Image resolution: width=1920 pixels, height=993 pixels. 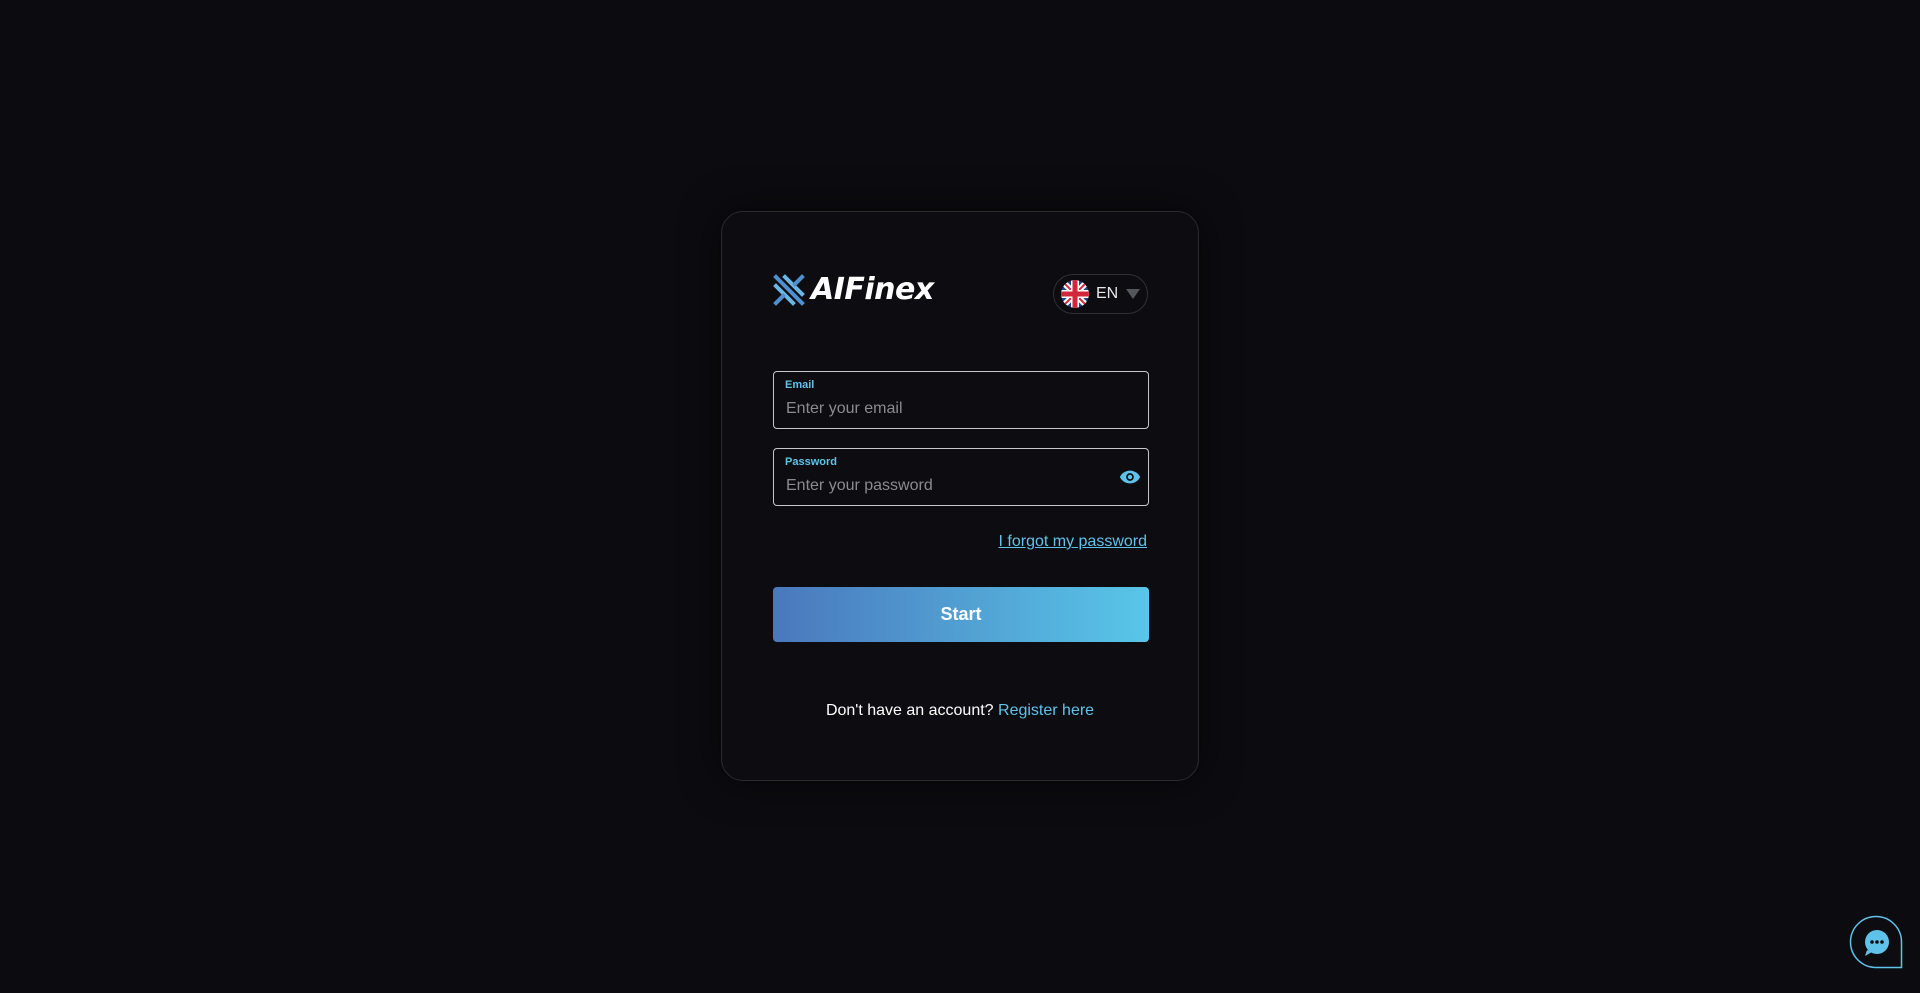 What do you see at coordinates (961, 614) in the screenshot?
I see `start-button: Start` at bounding box center [961, 614].